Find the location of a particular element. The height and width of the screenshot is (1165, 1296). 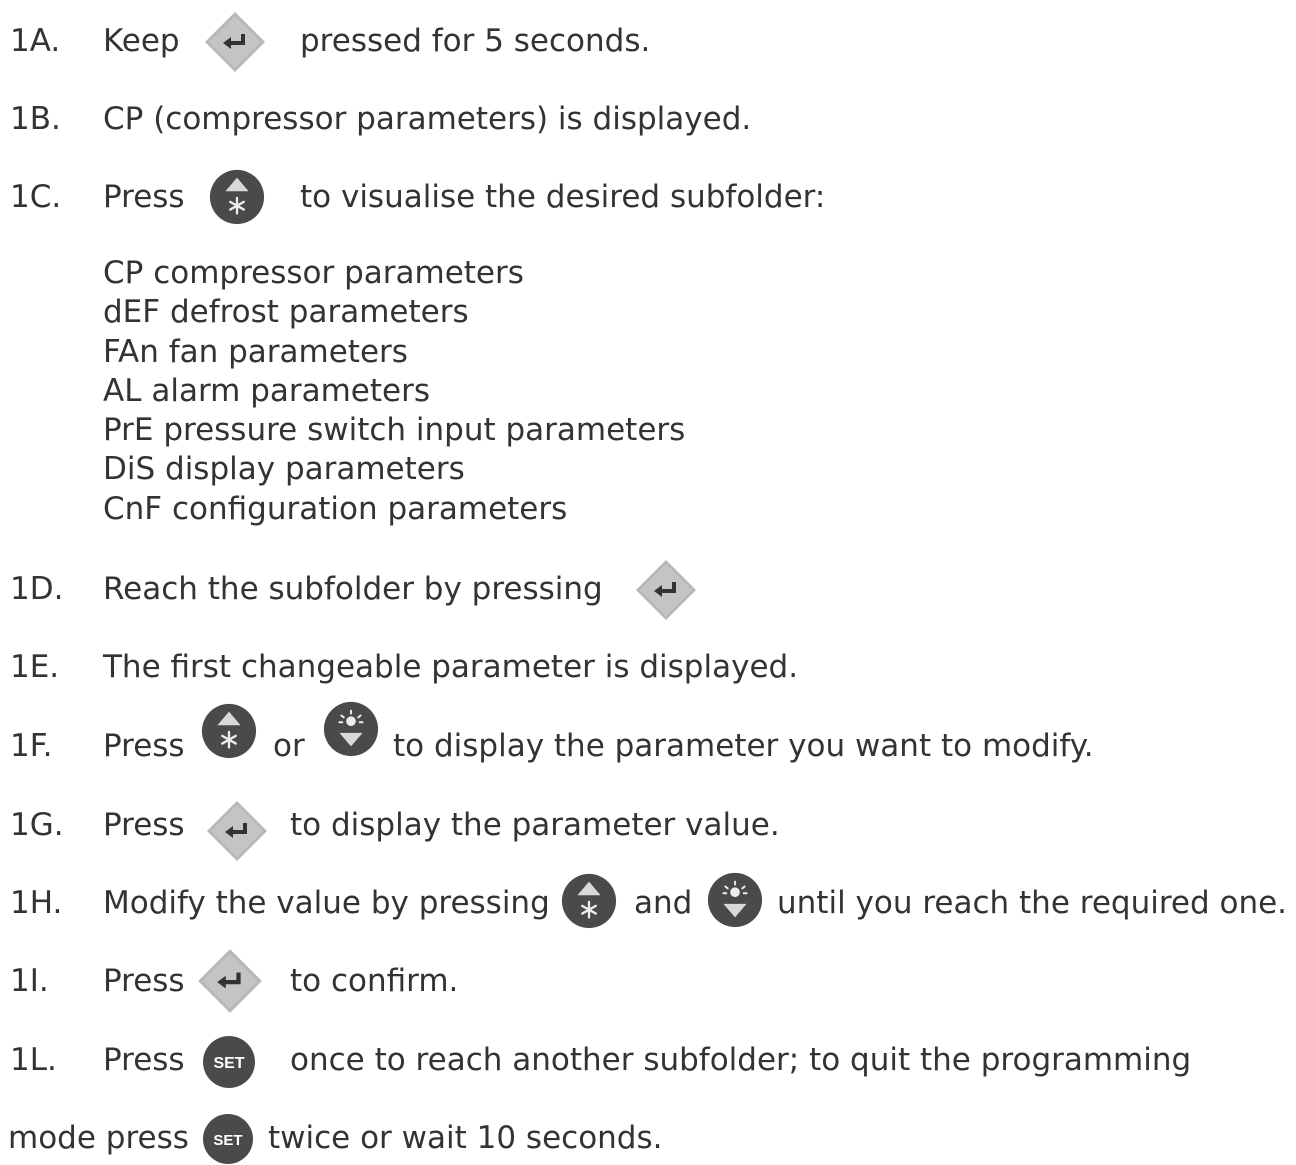

step-number: 1B. is located at coordinates (35, 119).